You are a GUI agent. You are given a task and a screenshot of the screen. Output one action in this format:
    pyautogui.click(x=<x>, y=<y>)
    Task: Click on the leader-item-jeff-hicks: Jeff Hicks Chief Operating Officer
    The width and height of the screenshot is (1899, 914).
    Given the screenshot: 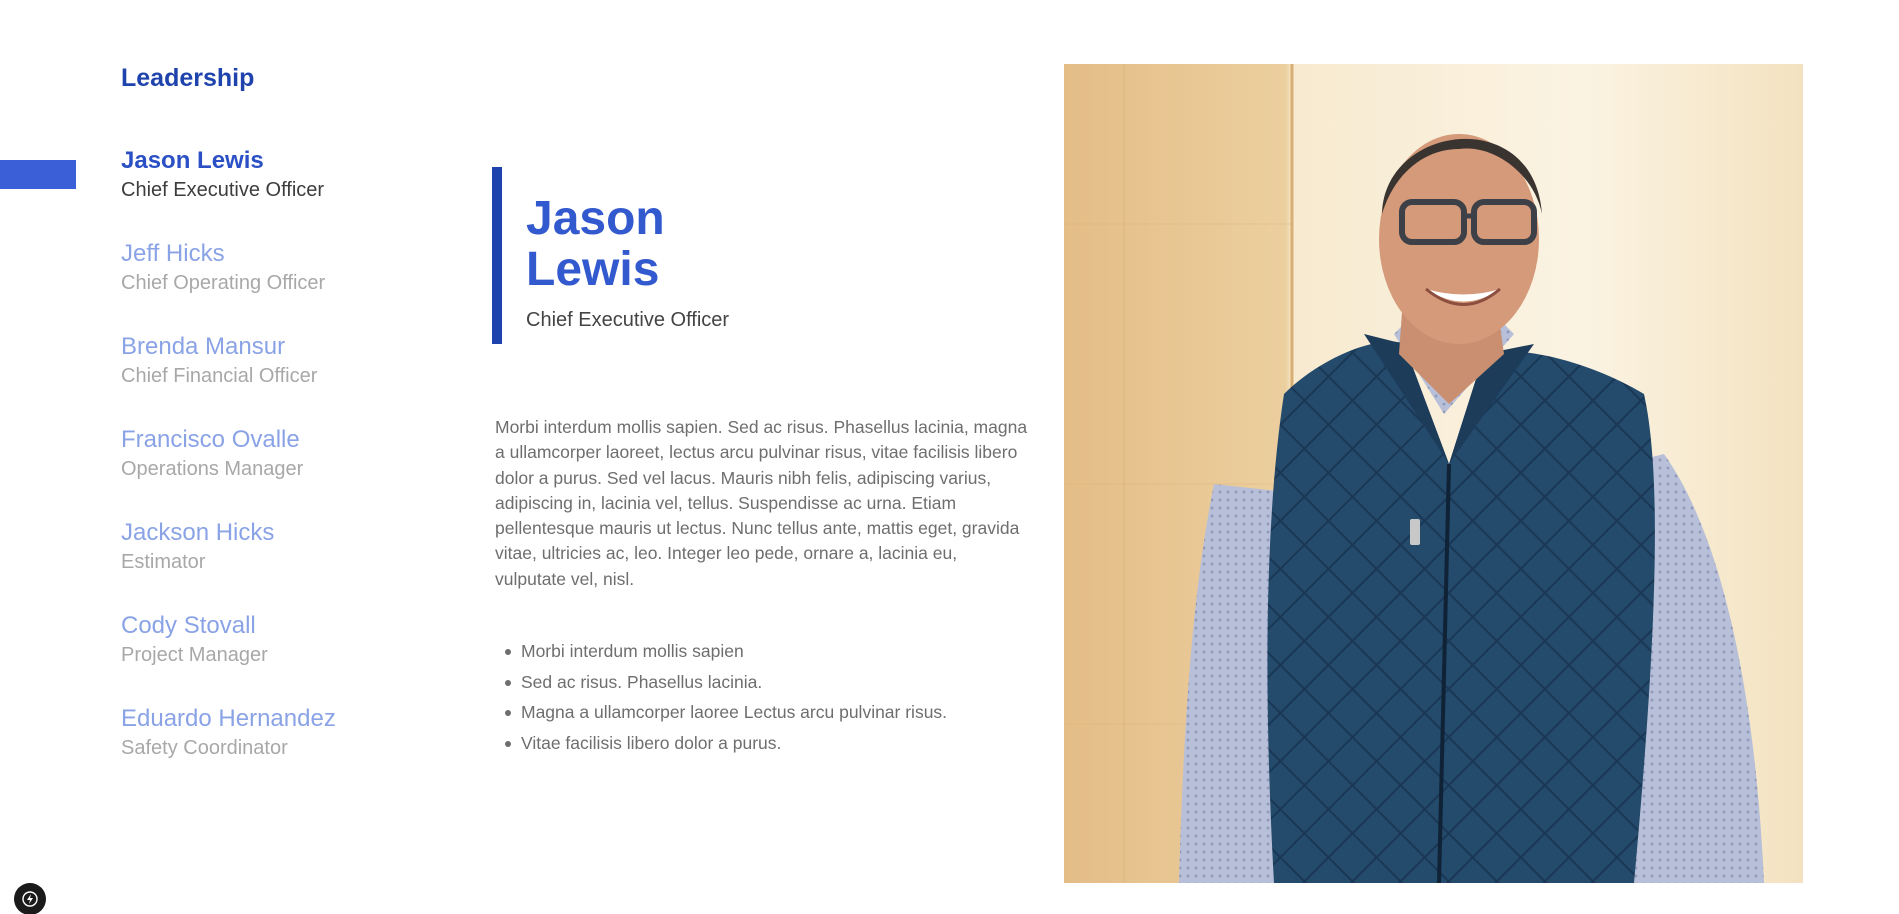 What is the action you would take?
    pyautogui.click(x=301, y=284)
    